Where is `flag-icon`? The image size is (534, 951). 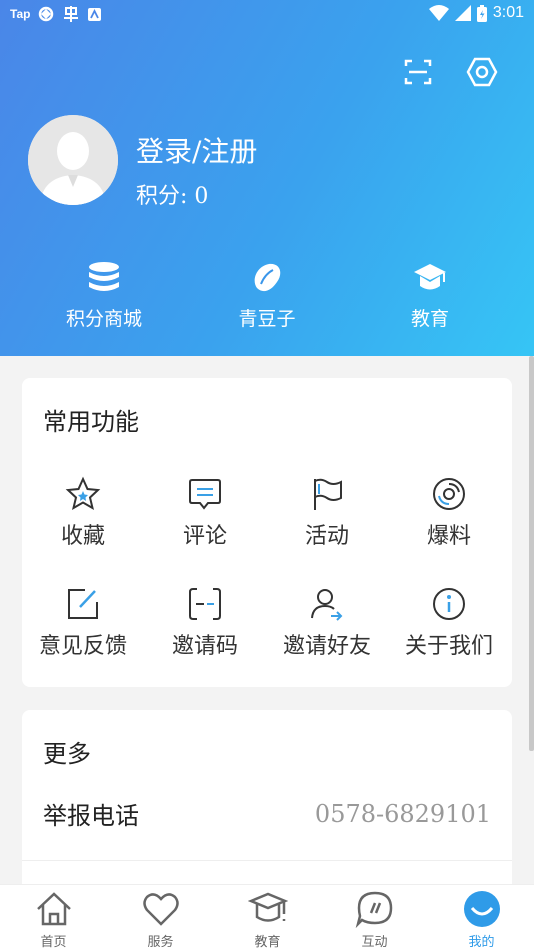 flag-icon is located at coordinates (328, 494).